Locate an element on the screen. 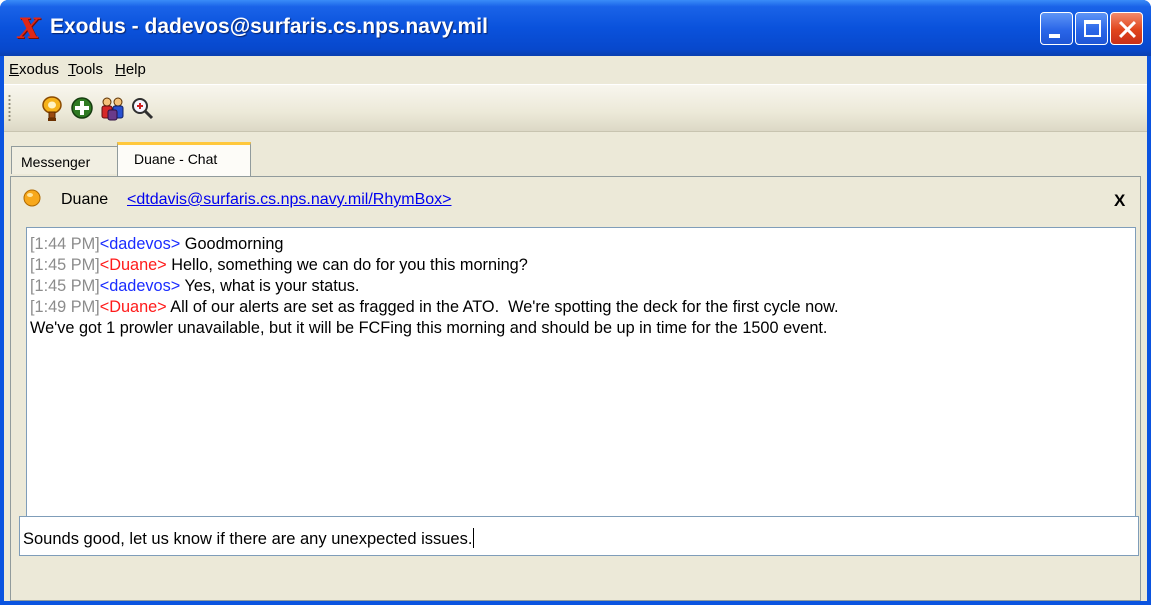 This screenshot has height=605, width=1151. tab-duane-chat: Duane - Chat is located at coordinates (184, 159).